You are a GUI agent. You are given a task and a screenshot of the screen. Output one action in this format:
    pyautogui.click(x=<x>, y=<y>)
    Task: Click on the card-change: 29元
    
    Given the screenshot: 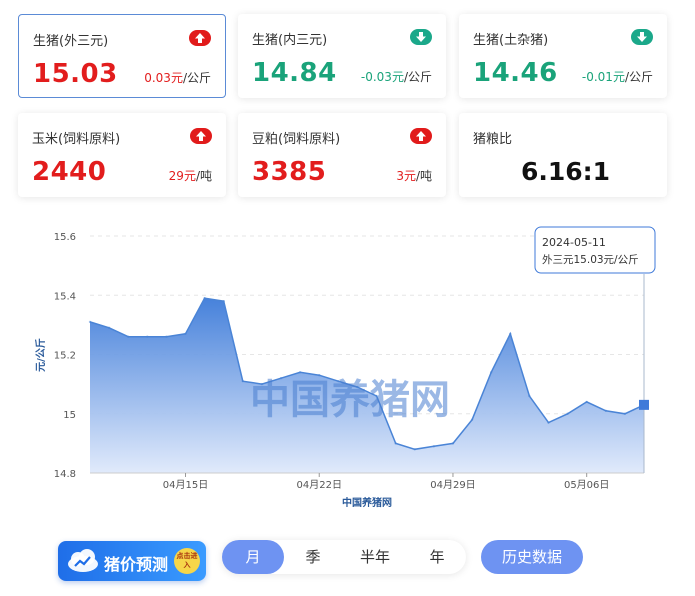 What is the action you would take?
    pyautogui.click(x=182, y=176)
    